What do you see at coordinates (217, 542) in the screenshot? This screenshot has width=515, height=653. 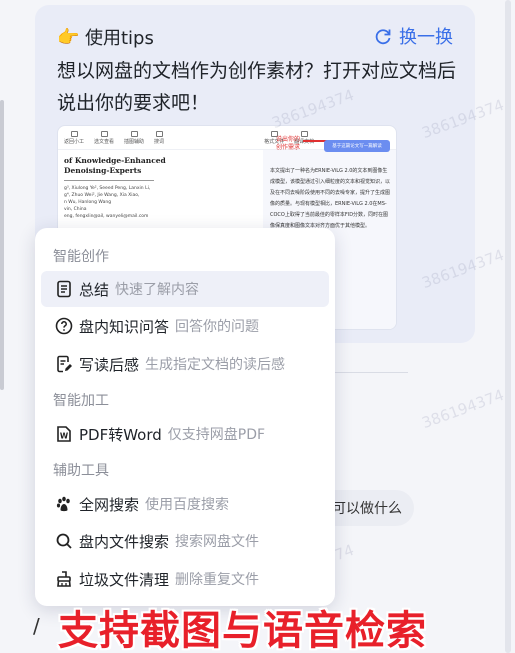 I see `menu-item-desc: 搜索网盘文件` at bounding box center [217, 542].